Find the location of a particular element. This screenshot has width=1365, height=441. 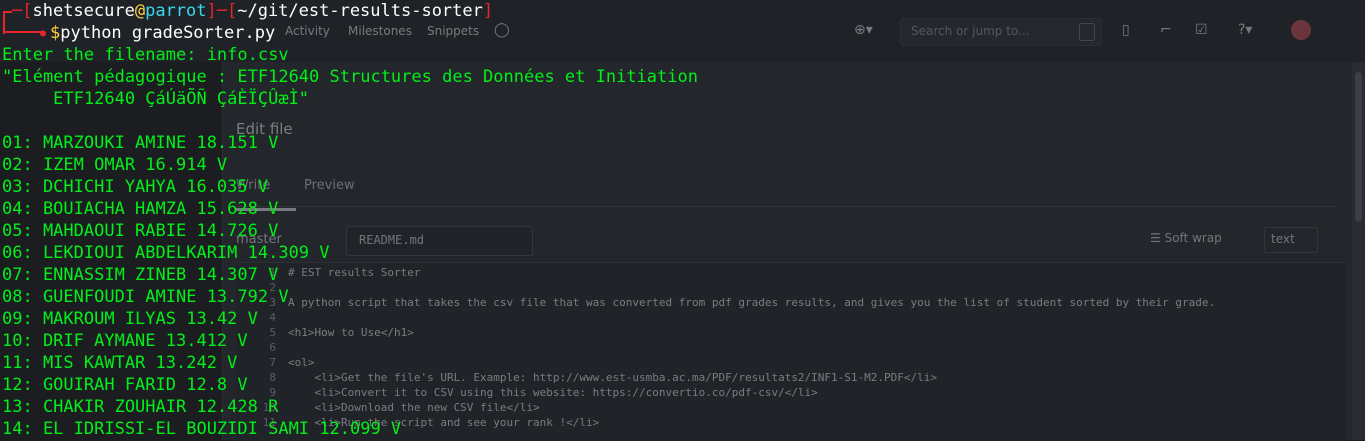

result-line: 12: GOUIRAH FARID 12.8 V is located at coordinates (125, 385).